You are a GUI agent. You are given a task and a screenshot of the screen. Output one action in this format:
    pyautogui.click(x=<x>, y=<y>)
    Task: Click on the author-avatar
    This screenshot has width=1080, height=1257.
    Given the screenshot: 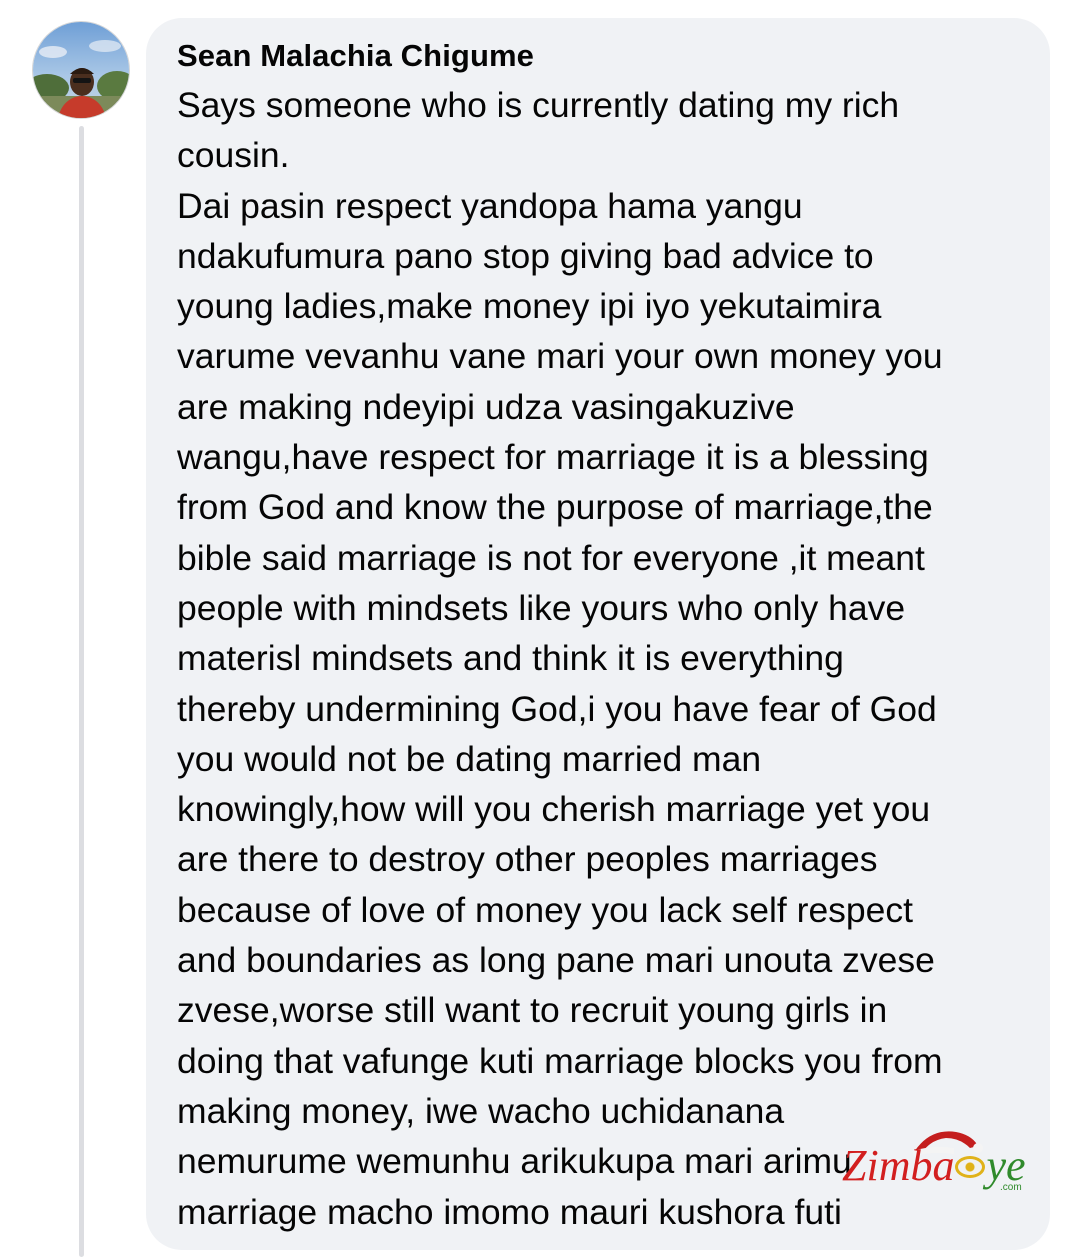 What is the action you would take?
    pyautogui.click(x=81, y=70)
    